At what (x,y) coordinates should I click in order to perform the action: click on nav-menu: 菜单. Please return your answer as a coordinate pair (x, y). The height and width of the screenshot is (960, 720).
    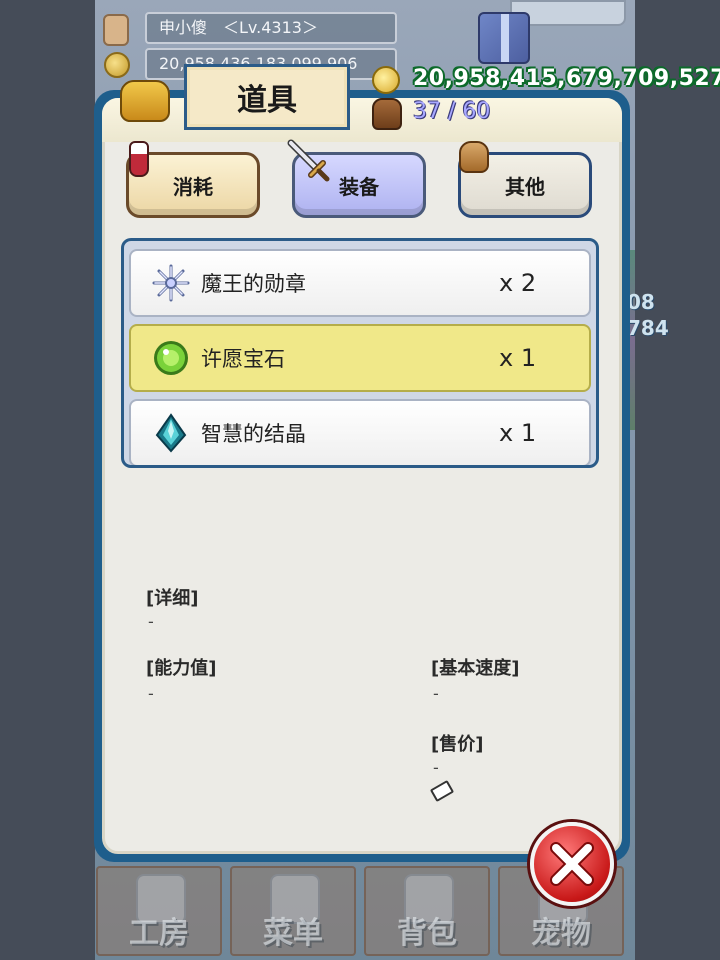
    Looking at the image, I should click on (293, 911).